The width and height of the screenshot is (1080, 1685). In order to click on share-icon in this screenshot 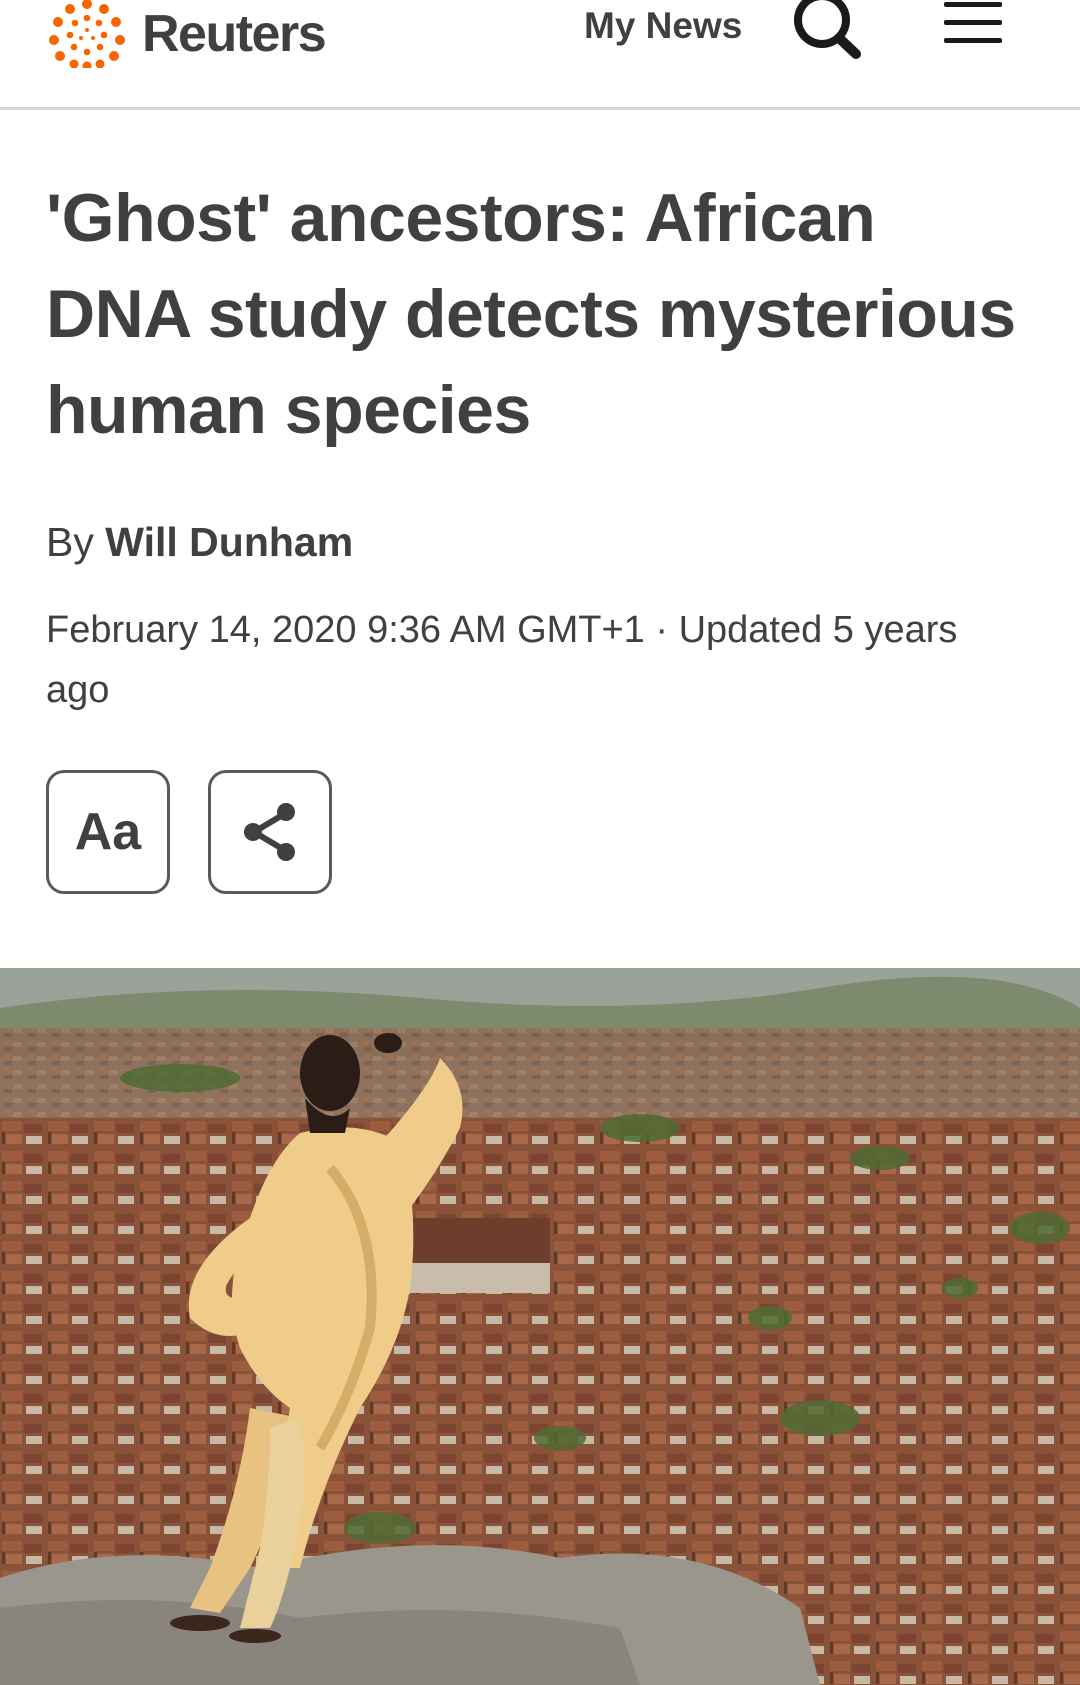, I will do `click(269, 832)`.